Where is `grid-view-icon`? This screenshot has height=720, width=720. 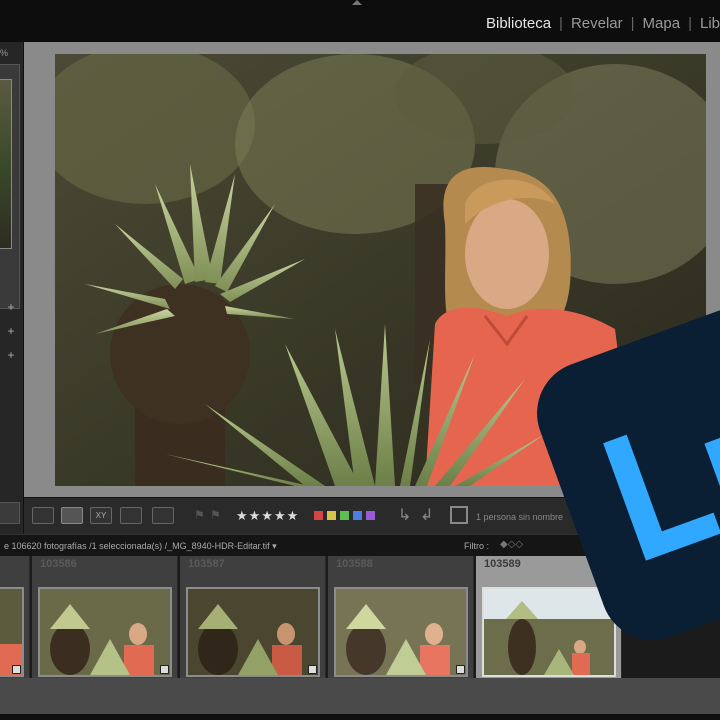 grid-view-icon is located at coordinates (43, 515).